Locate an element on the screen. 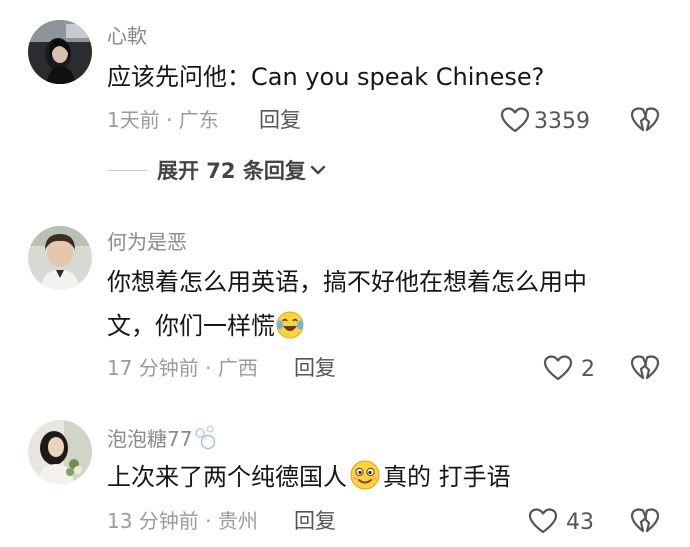 This screenshot has height=547, width=690. comment-text-line: 文，你们一样慌 is located at coordinates (377, 329).